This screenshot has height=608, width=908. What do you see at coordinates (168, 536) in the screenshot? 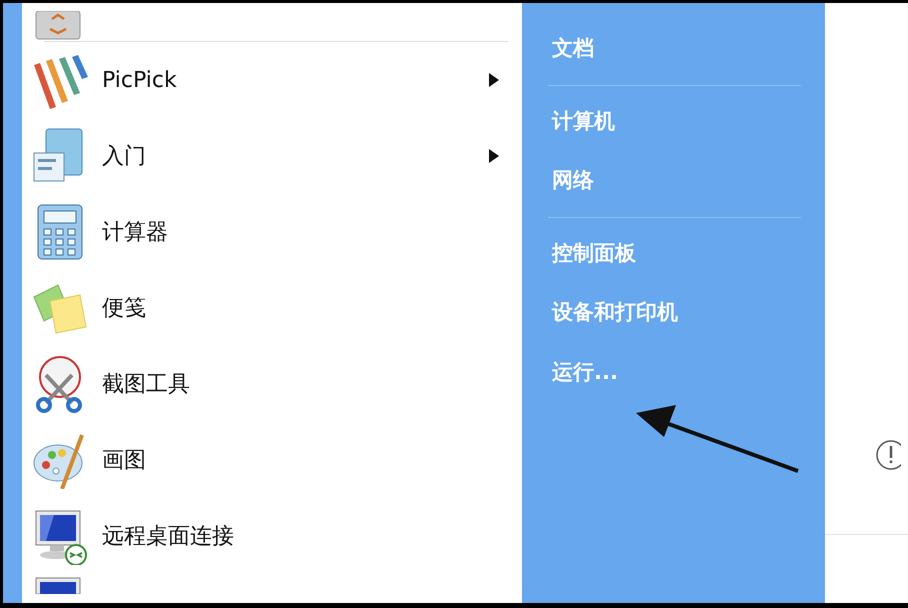
I see `program-label: 远程桌面连接` at bounding box center [168, 536].